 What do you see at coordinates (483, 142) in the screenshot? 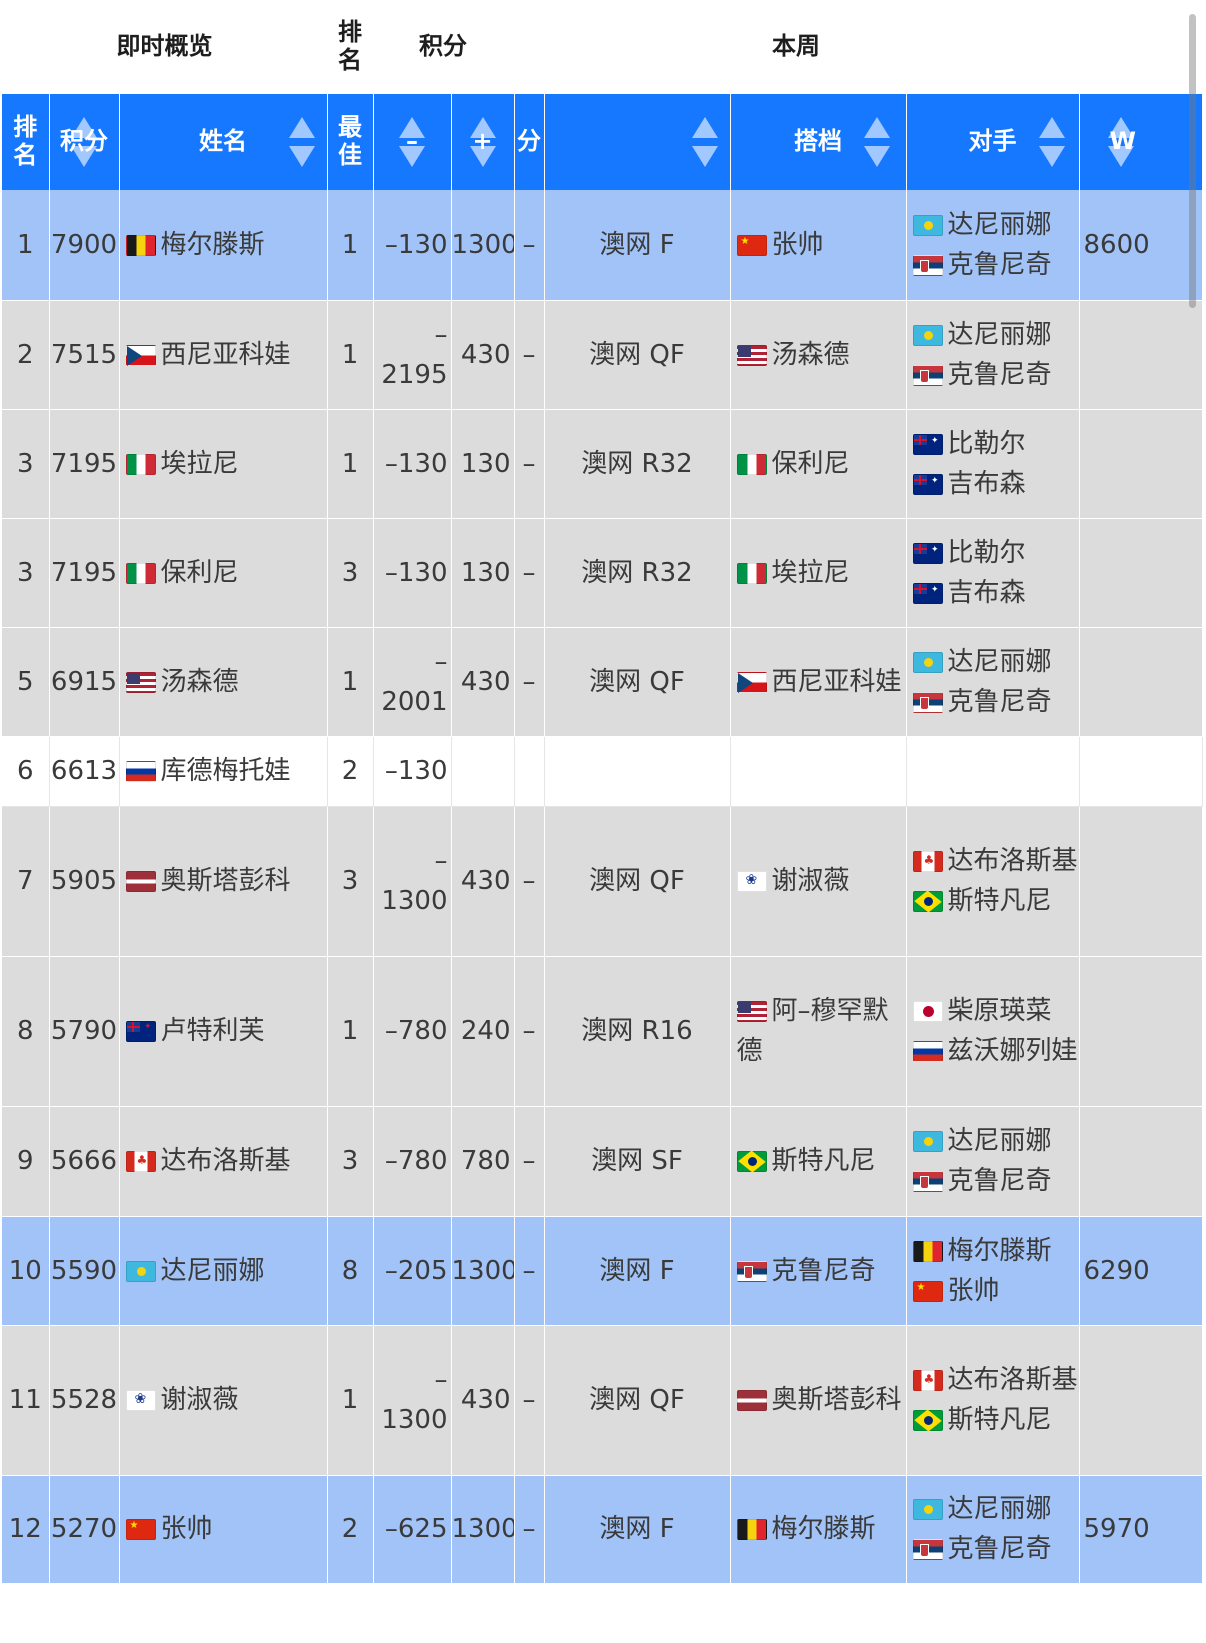
I see `col-header-plus: +` at bounding box center [483, 142].